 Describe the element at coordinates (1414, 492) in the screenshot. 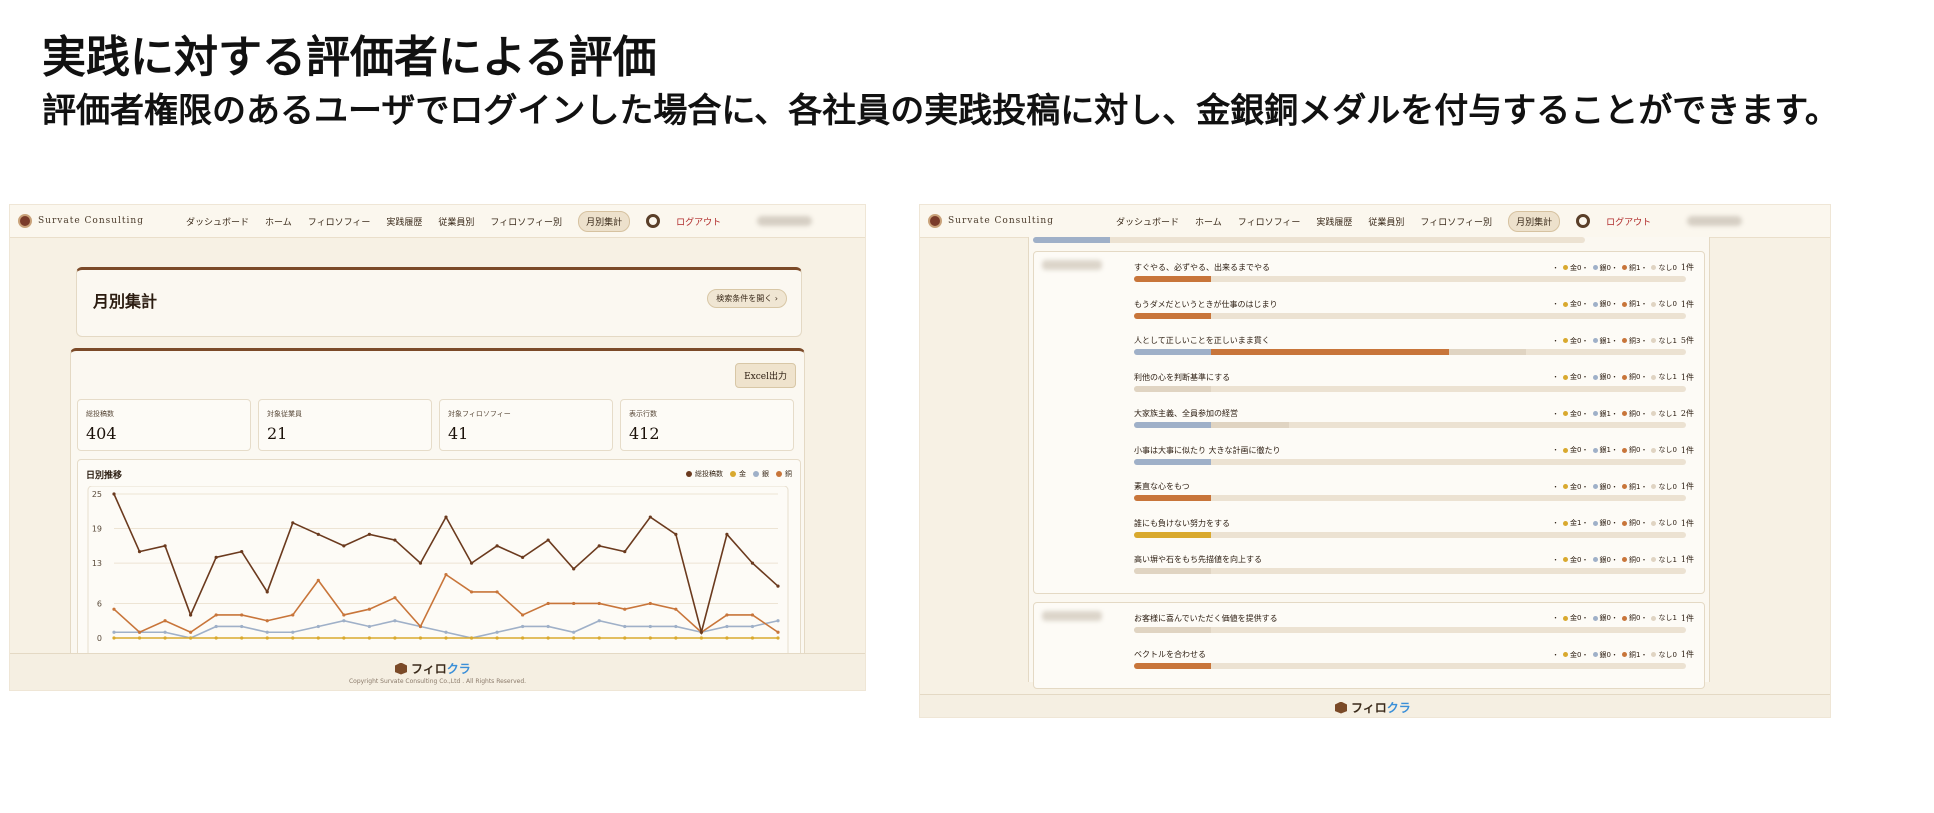

I see `practice-row: 素直な心をもつ ・金0 ・銀0 ・銅1 ・なし0 1件` at that location.